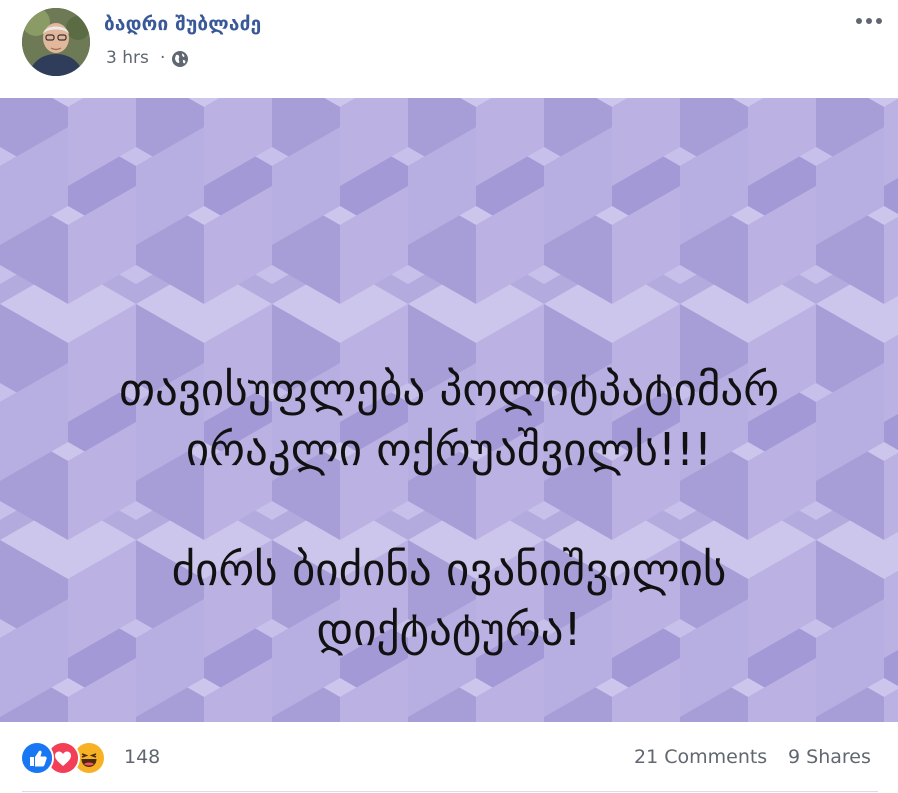  Describe the element at coordinates (449, 629) in the screenshot. I see `caption-line-4: დიქტატურა!` at that location.